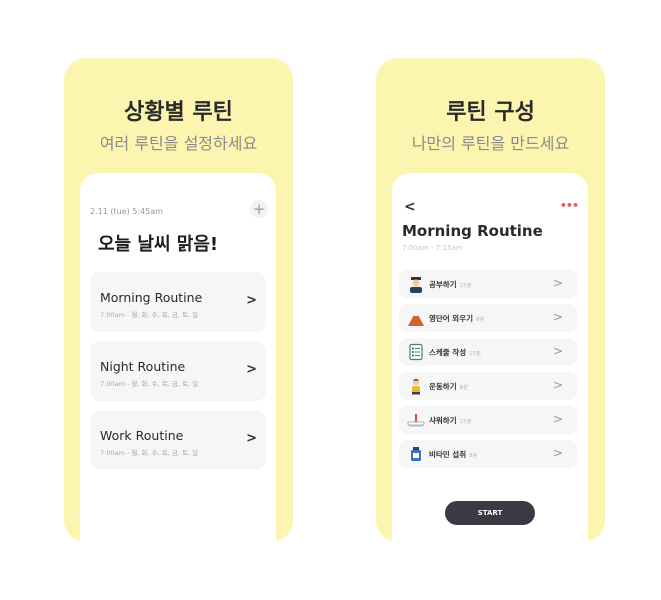 This screenshot has height=600, width=661. What do you see at coordinates (416, 285) in the screenshot?
I see `student-icon` at bounding box center [416, 285].